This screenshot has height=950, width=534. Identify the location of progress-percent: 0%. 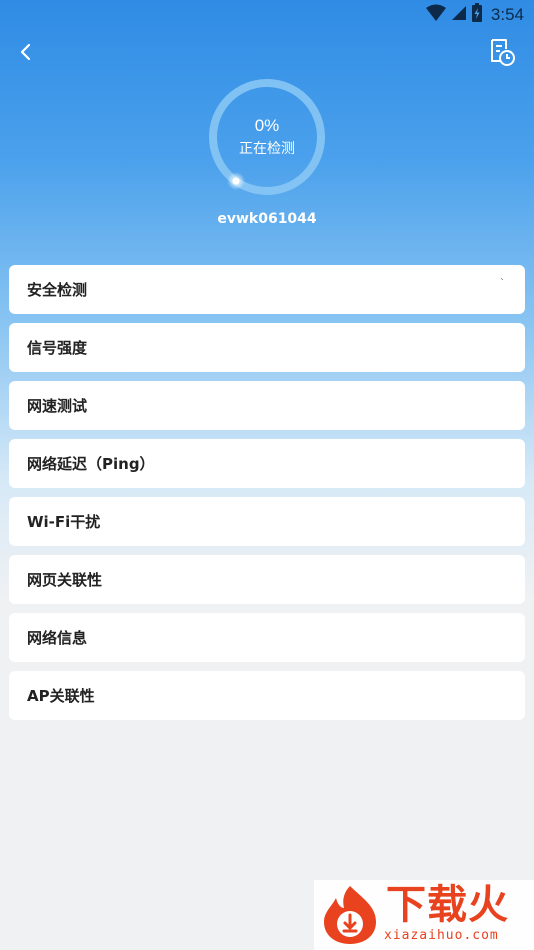
(267, 125).